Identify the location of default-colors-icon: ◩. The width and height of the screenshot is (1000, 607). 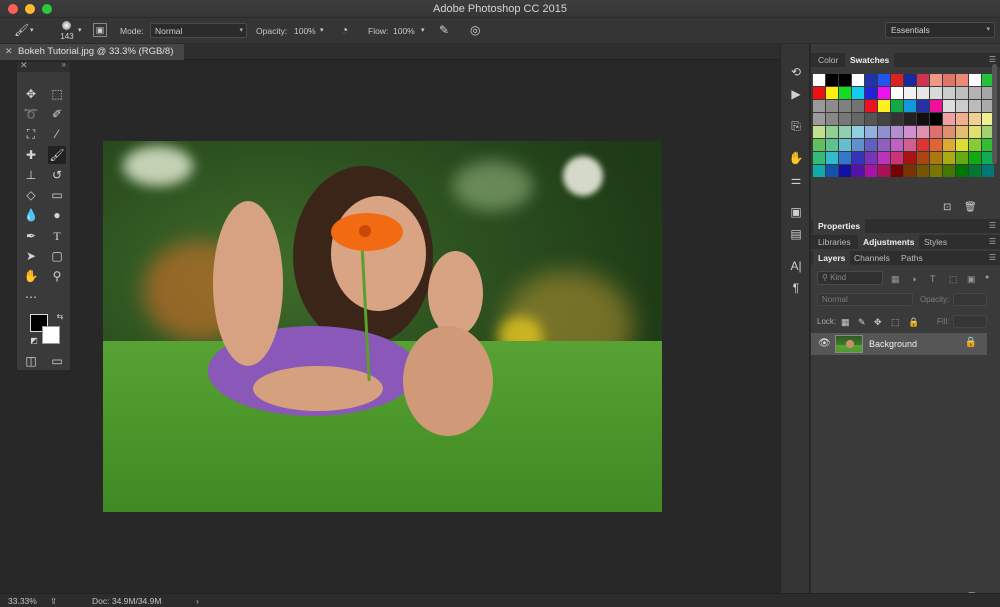
(34, 341).